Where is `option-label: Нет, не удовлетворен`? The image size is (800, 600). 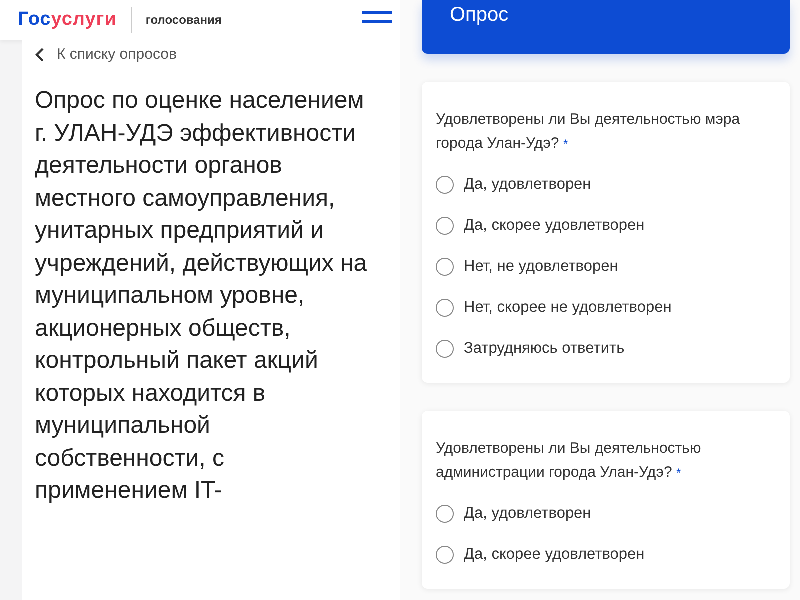 option-label: Нет, не удовлетворен is located at coordinates (541, 267).